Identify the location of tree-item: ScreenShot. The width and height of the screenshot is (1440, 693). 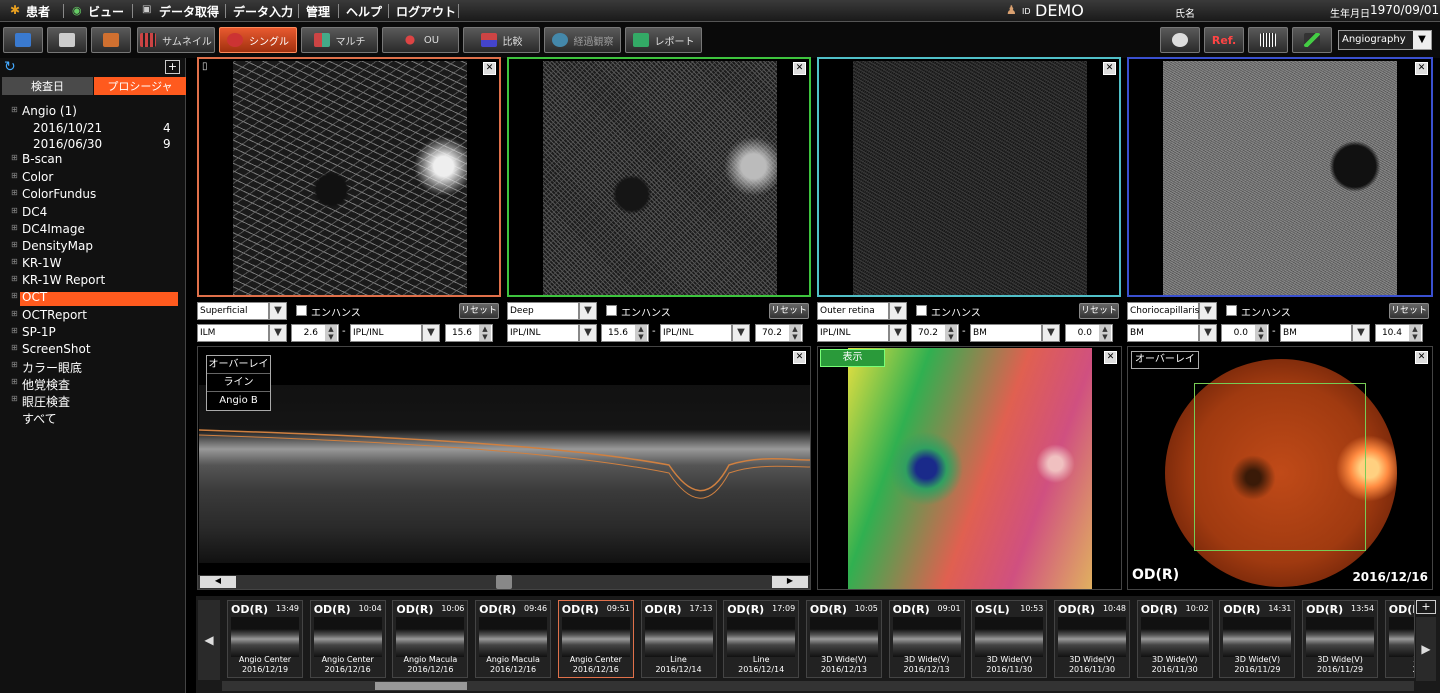
(56, 349).